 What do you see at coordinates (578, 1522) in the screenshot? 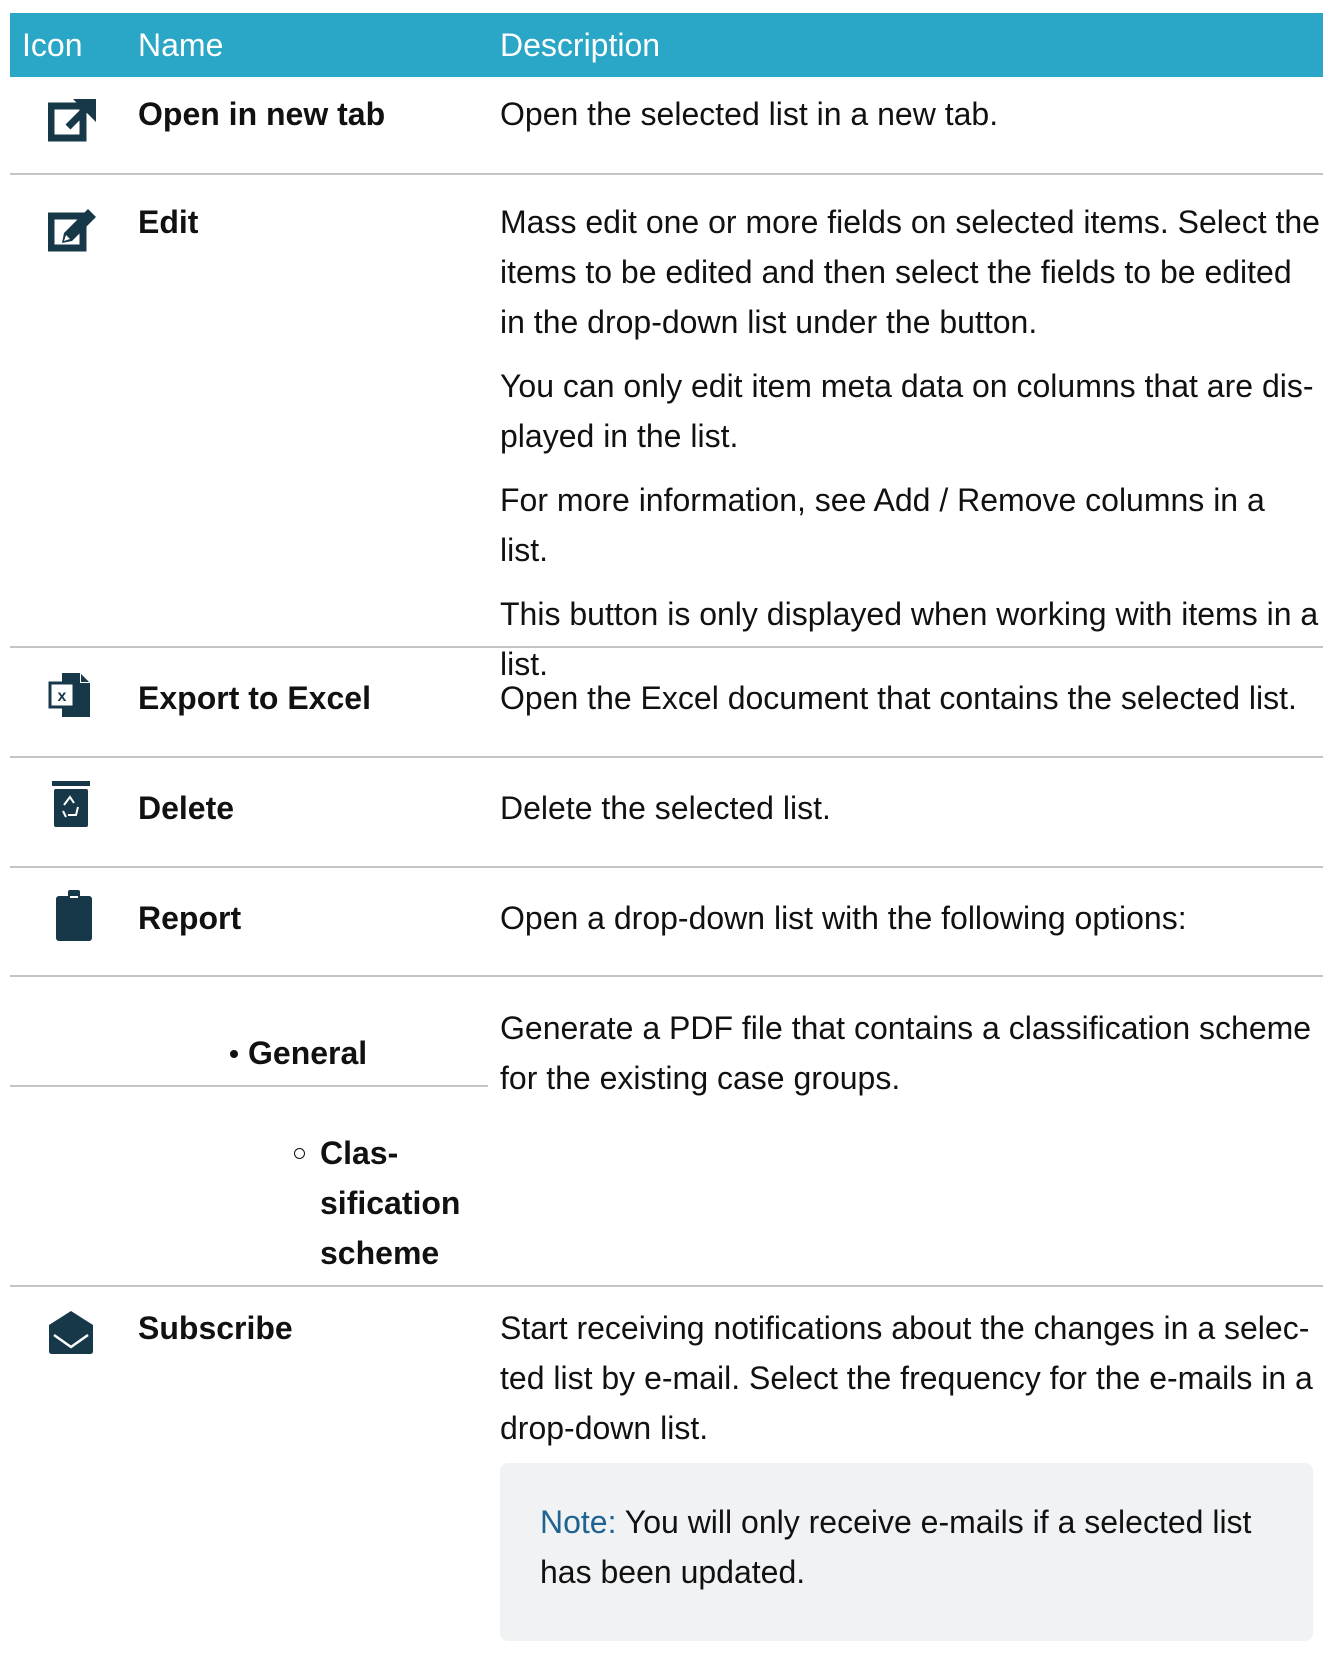
I see `note-label: Note:` at bounding box center [578, 1522].